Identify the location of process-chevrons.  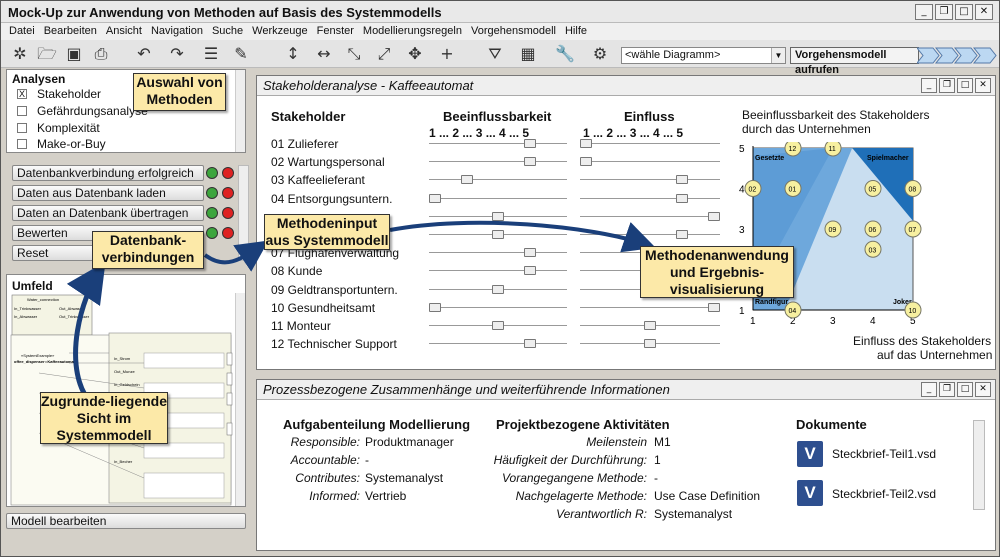
(957, 55).